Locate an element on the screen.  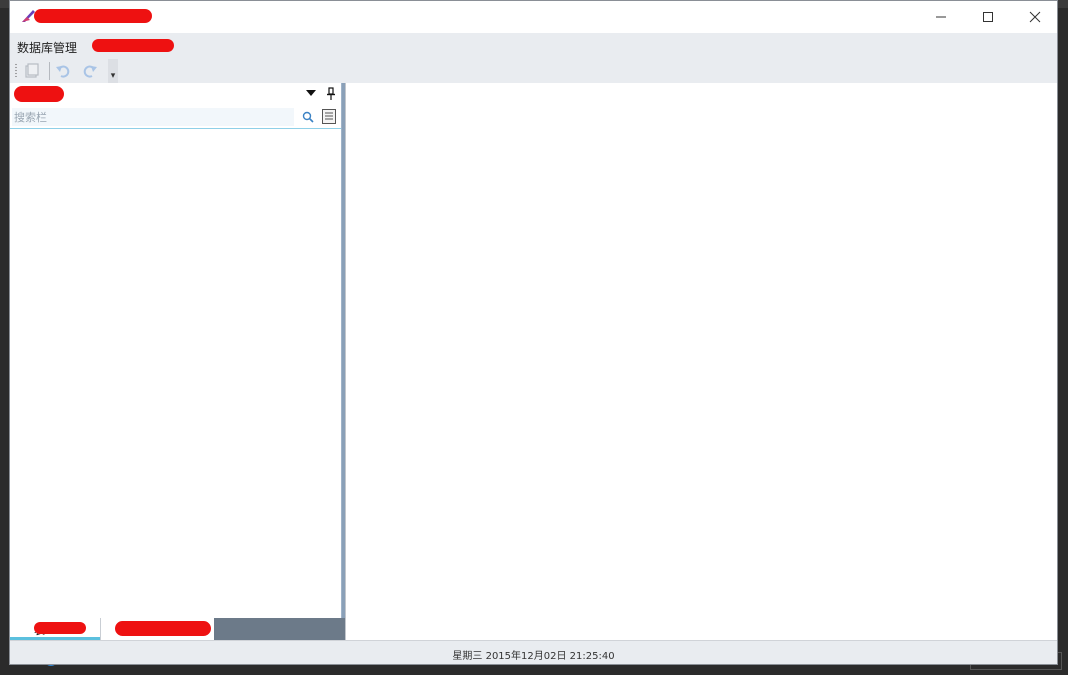
panel-tab-strip: 表 is located at coordinates (177, 629).